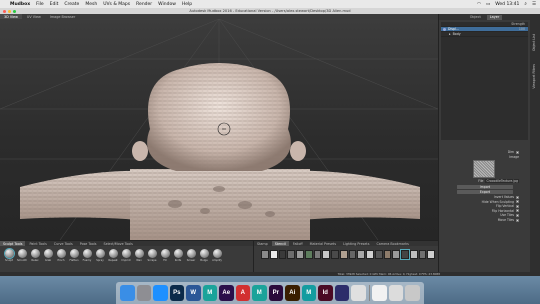  Describe the element at coordinates (116, 4) in the screenshot. I see `menu-uvs-maps: UVs & Maps` at that location.